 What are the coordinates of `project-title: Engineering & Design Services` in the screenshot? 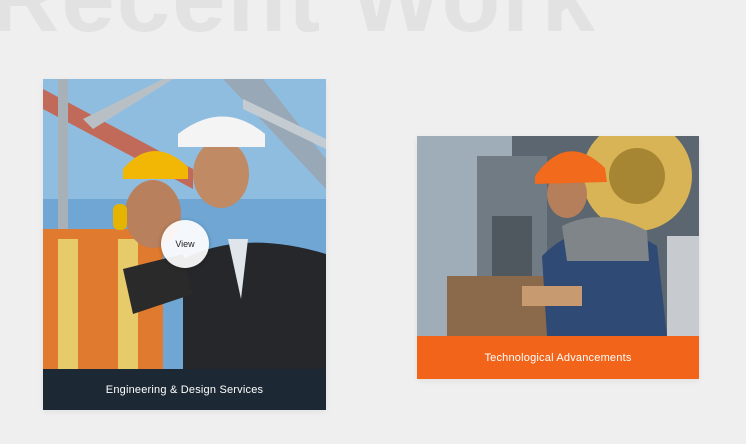 It's located at (184, 389).